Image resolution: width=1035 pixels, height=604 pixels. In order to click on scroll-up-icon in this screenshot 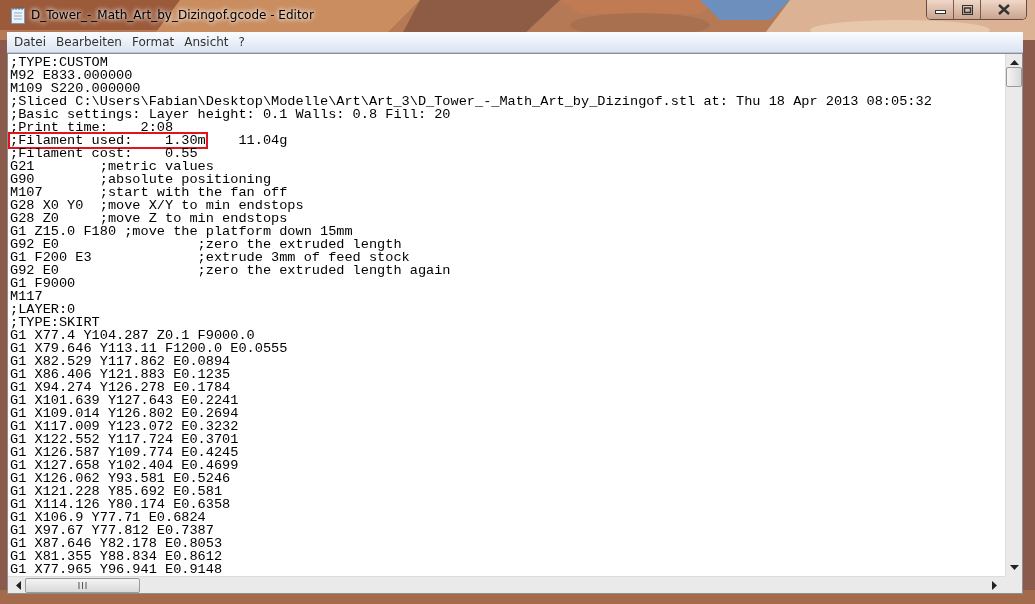, I will do `click(1014, 62)`.